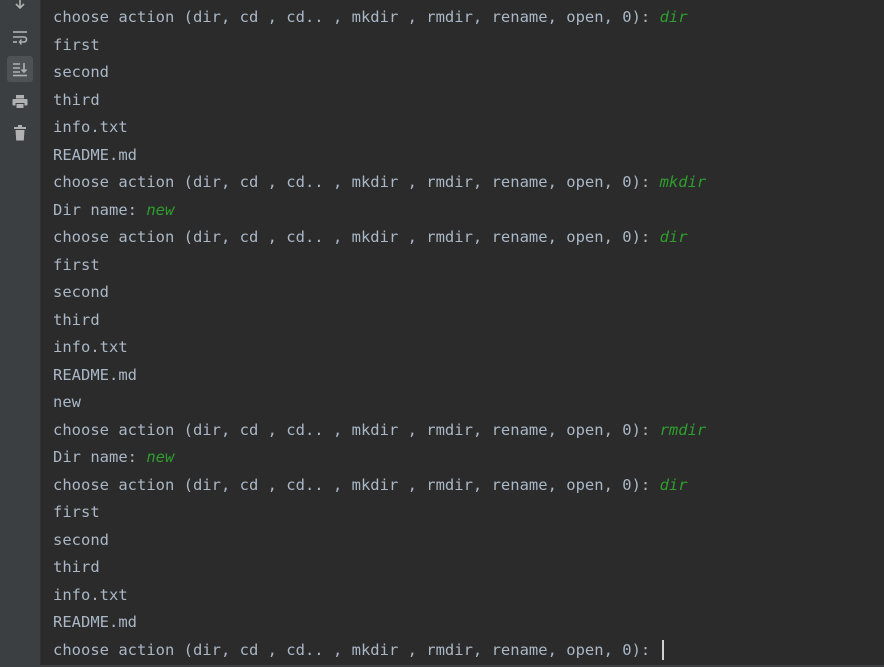 Image resolution: width=884 pixels, height=667 pixels. I want to click on trash-icon, so click(20, 133).